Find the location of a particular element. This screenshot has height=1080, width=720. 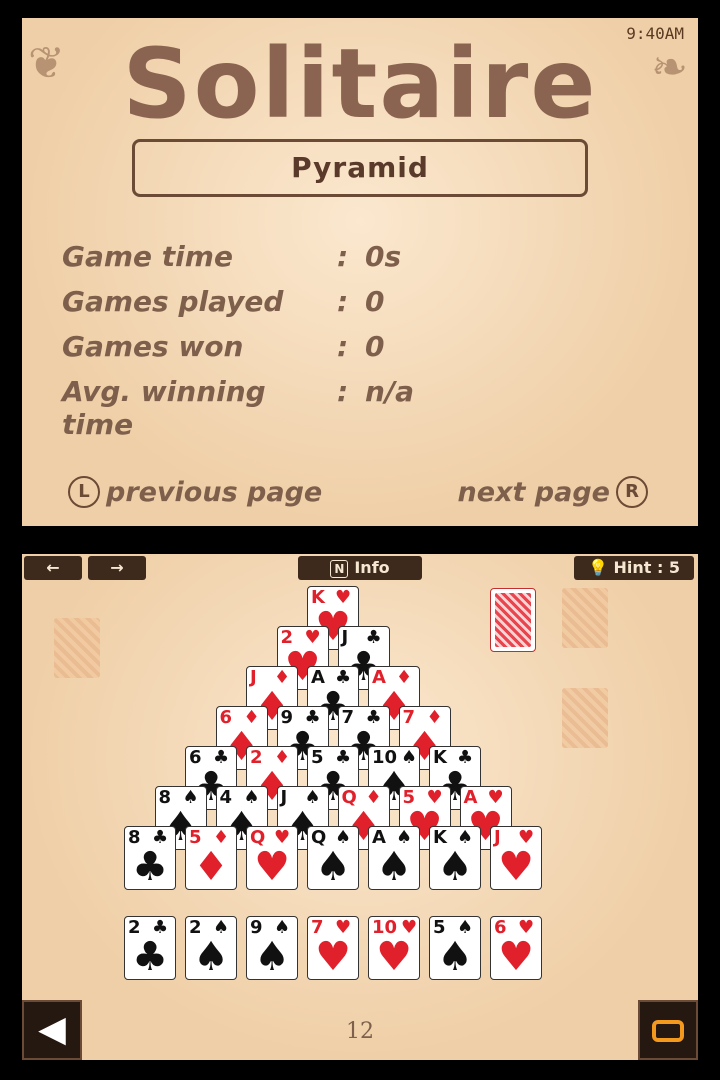

info-button: N Info is located at coordinates (360, 568).